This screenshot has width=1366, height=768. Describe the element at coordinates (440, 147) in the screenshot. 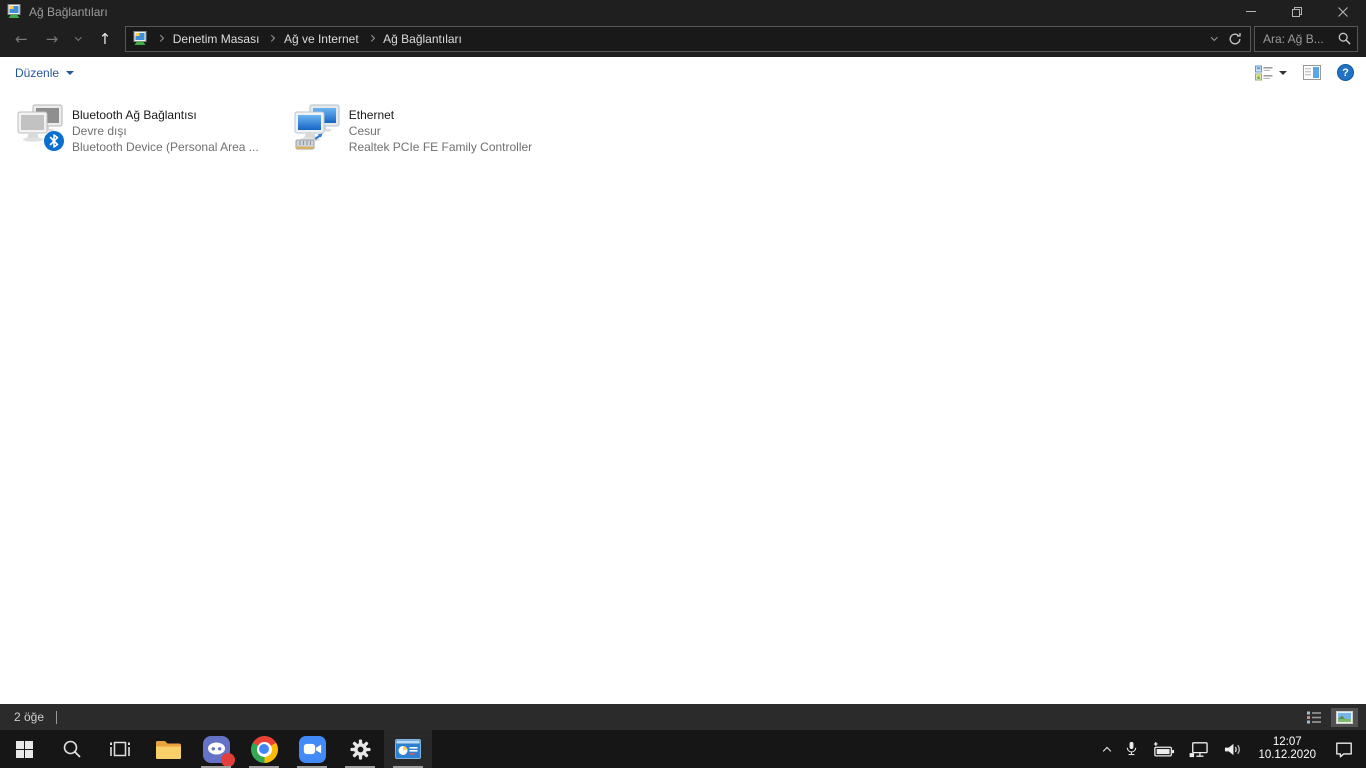

I see `connection-device: Realtek PCIe FE Family Controller` at that location.